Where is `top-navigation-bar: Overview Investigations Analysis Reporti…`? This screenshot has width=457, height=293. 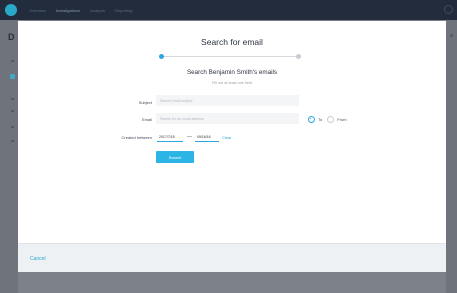 top-navigation-bar: Overview Investigations Analysis Reporti… is located at coordinates (228, 10).